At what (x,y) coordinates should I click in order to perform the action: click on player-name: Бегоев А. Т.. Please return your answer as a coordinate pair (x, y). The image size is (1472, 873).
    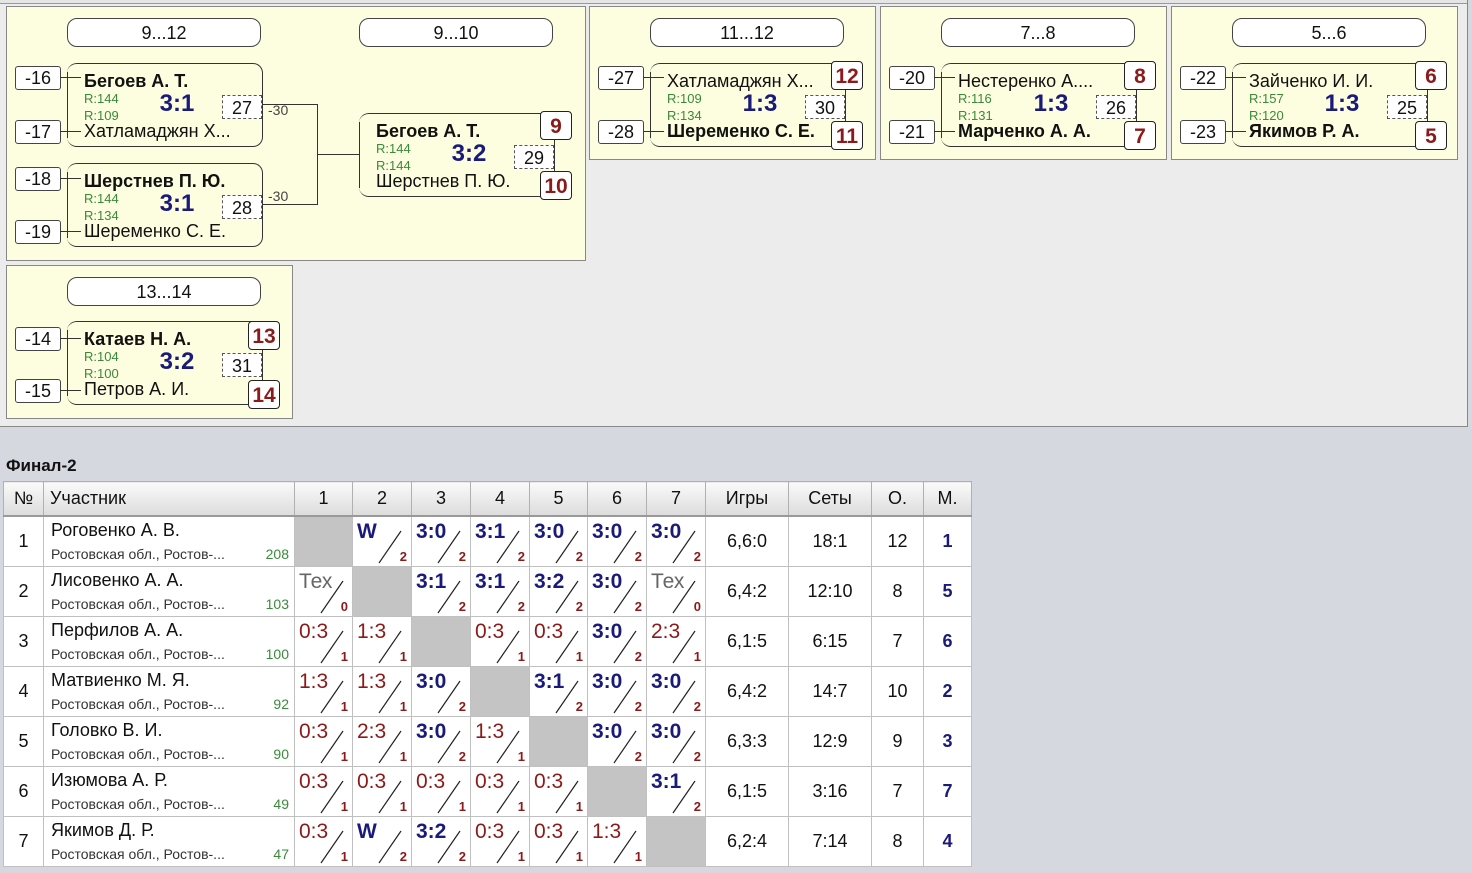
    Looking at the image, I should click on (428, 131).